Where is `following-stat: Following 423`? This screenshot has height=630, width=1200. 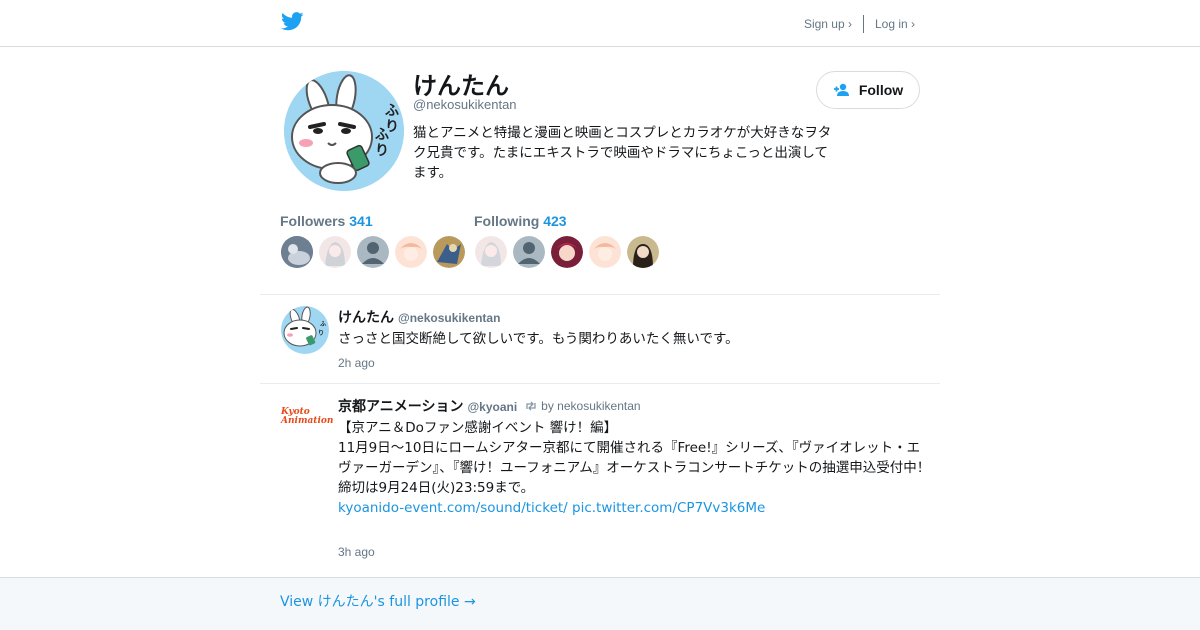
following-stat: Following 423 is located at coordinates (520, 221).